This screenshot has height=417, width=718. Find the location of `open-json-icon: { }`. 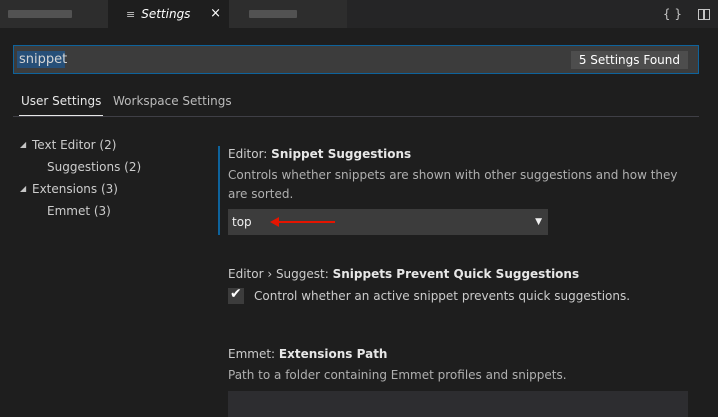

open-json-icon: { } is located at coordinates (672, 14).